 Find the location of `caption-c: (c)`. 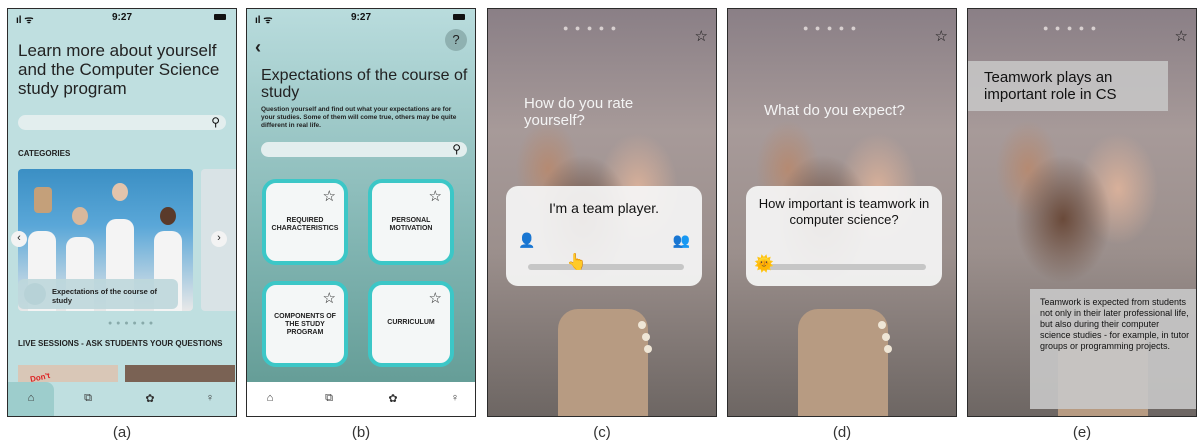

caption-c: (c) is located at coordinates (602, 432).